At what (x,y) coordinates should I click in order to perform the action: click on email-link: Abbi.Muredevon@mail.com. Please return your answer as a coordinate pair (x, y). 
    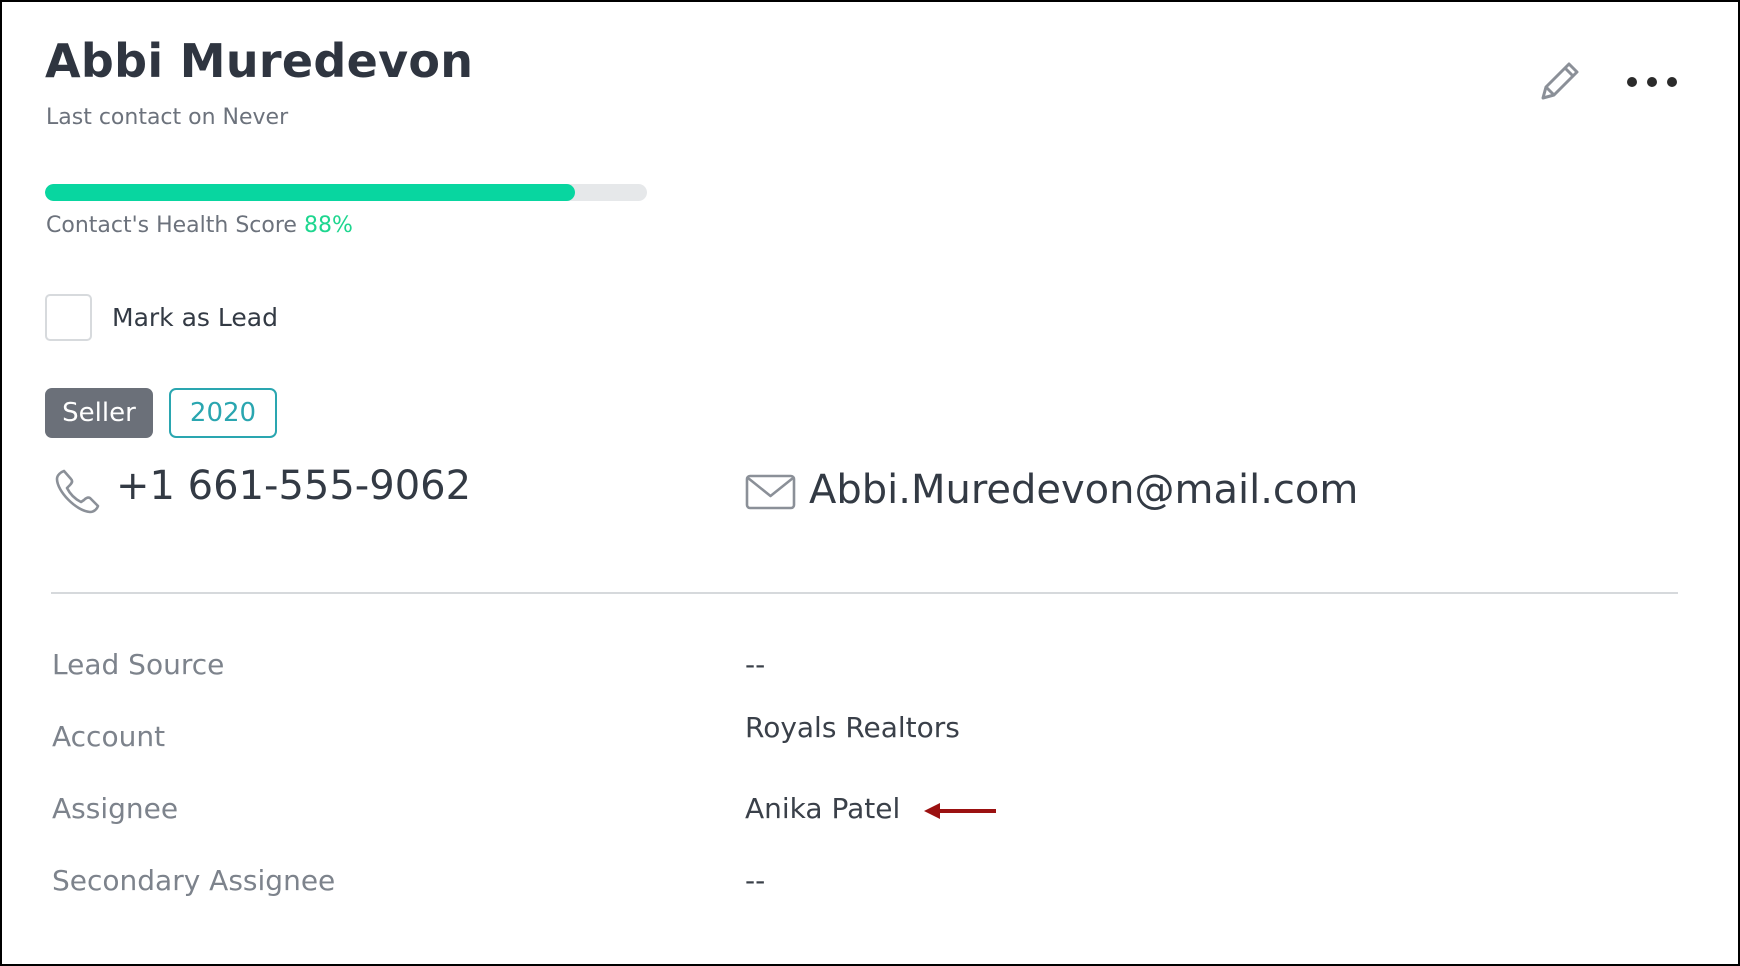
    Looking at the image, I should click on (1083, 490).